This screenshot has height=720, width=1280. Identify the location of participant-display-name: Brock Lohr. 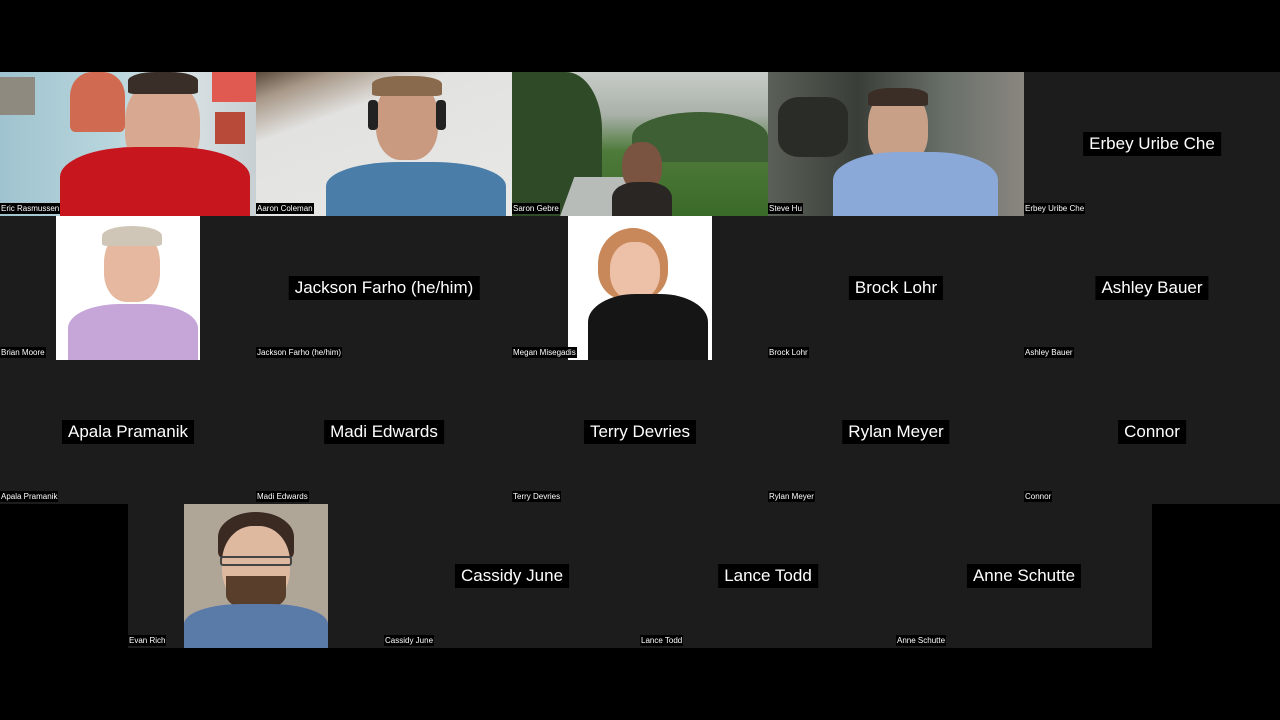
(896, 288).